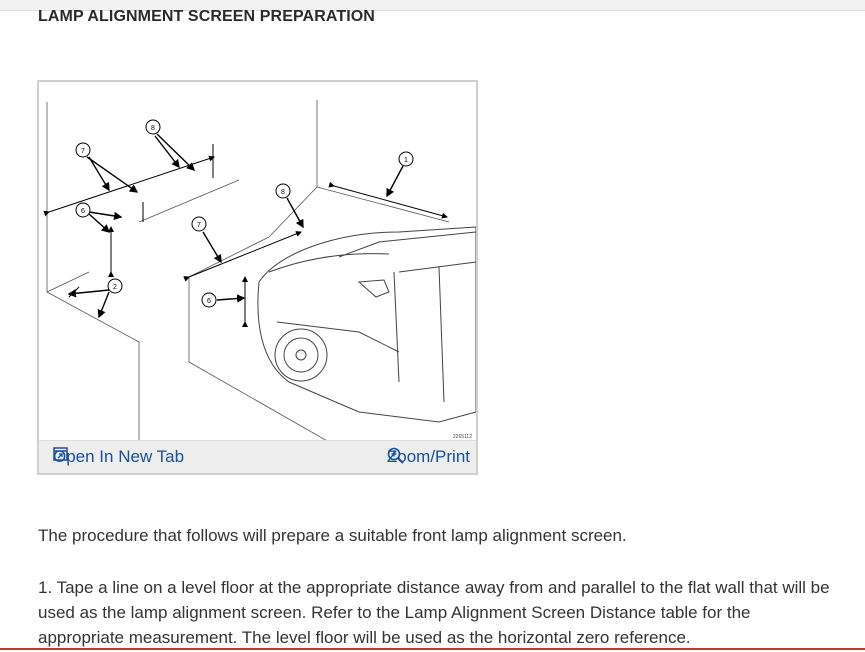  Describe the element at coordinates (206, 16) in the screenshot. I see `page-title: LAMP ALIGNMENT SCREEN PREPARATION` at that location.